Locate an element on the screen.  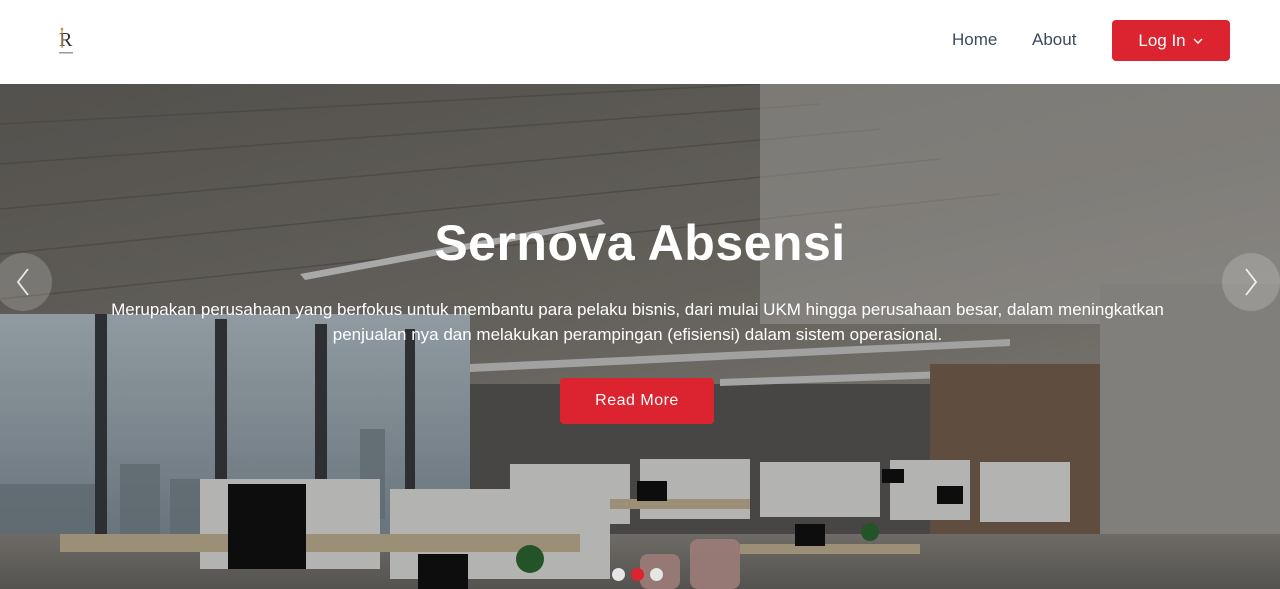
sernova-logo-icon: R is located at coordinates (69, 41).